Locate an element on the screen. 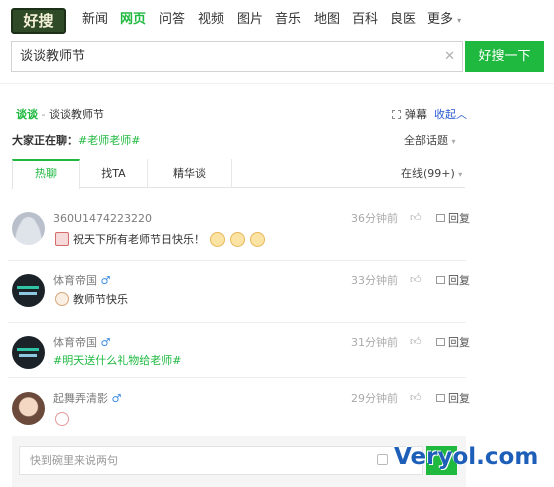 This screenshot has width=554, height=487. topic-prefix: 谈谈 is located at coordinates (27, 114).